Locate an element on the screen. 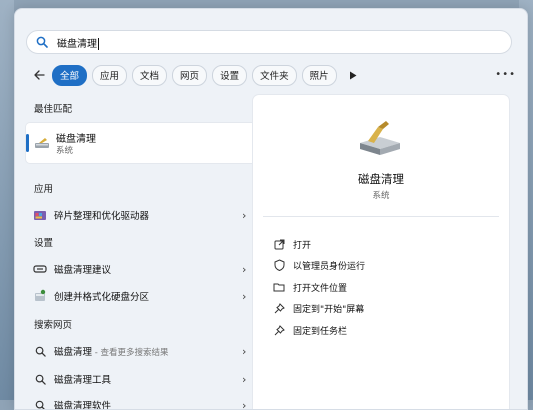  tab-apps: 应用 is located at coordinates (109, 75).